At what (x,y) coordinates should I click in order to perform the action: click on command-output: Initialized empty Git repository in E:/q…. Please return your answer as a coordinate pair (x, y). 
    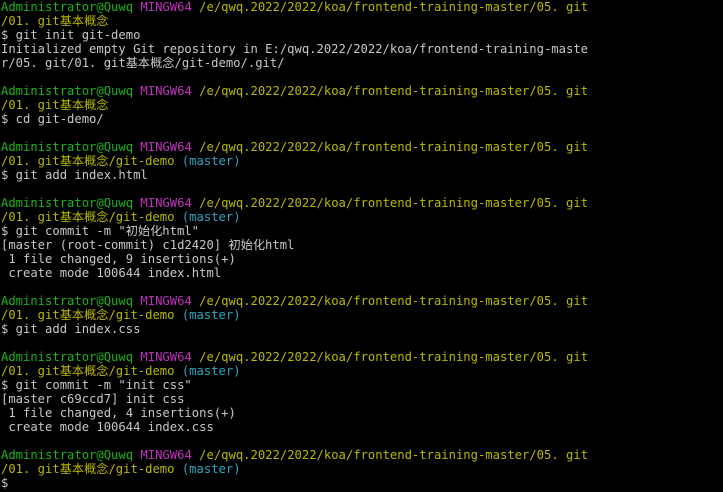
    Looking at the image, I should click on (294, 49).